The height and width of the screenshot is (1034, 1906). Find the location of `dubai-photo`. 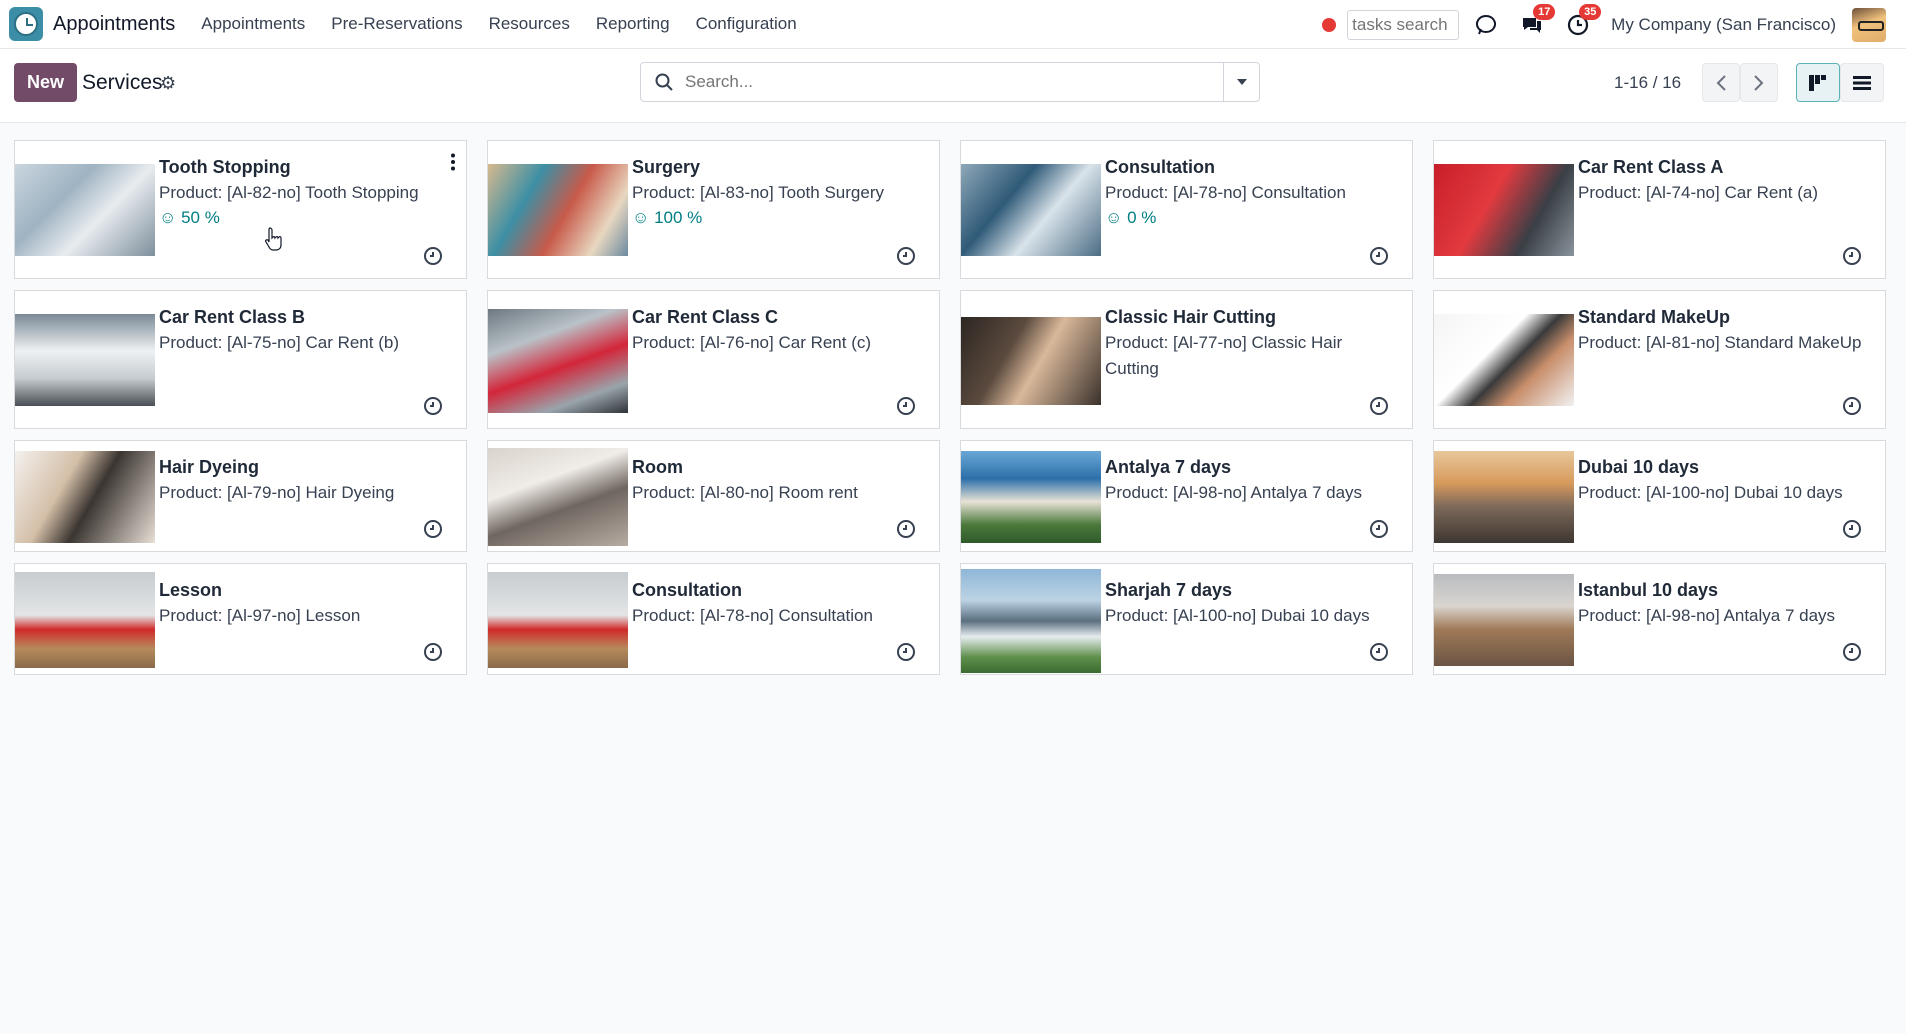

dubai-photo is located at coordinates (1504, 497).